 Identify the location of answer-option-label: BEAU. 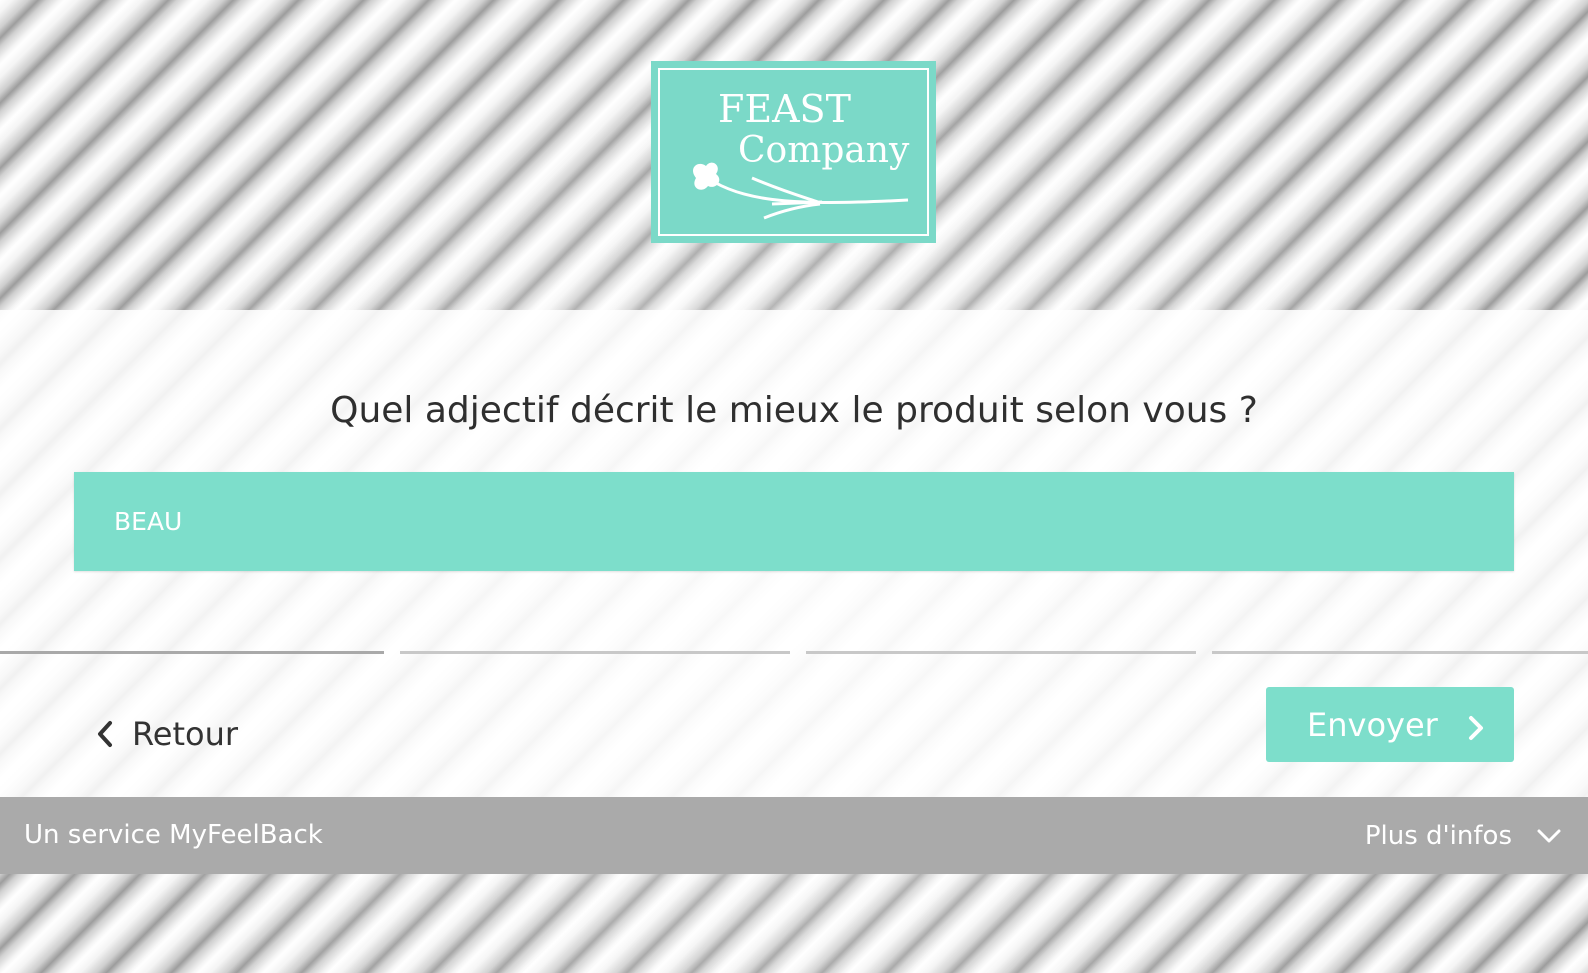
(148, 521).